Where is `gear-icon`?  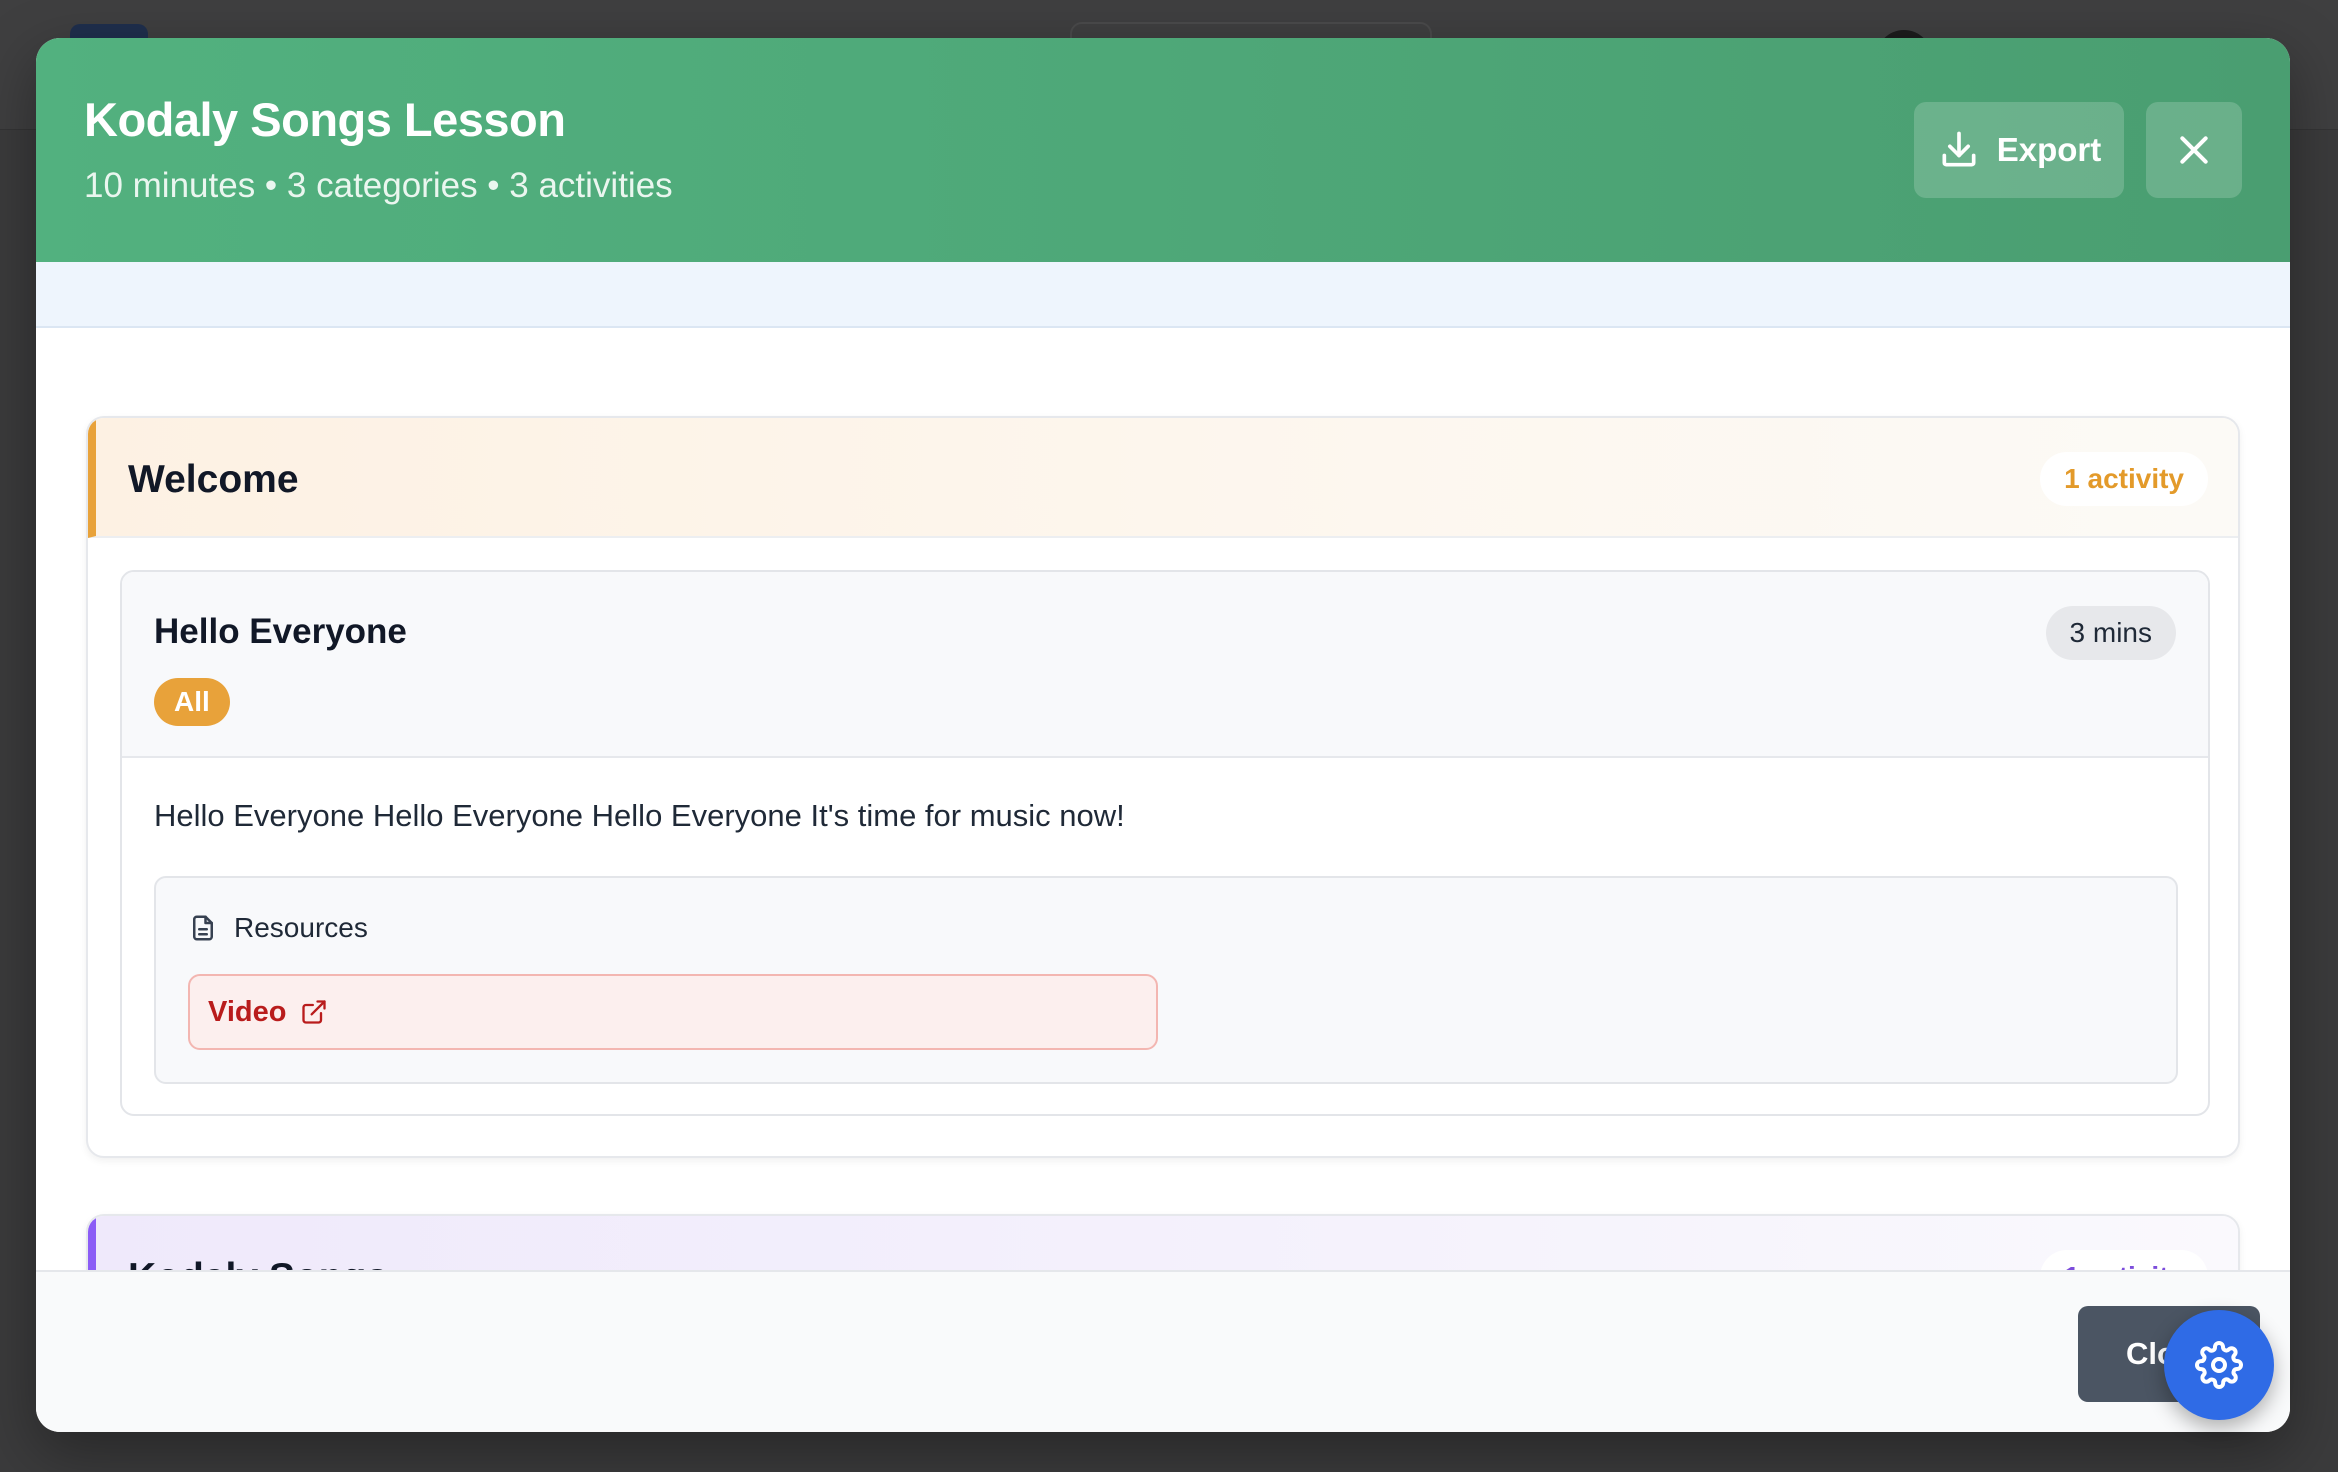
gear-icon is located at coordinates (2219, 1365).